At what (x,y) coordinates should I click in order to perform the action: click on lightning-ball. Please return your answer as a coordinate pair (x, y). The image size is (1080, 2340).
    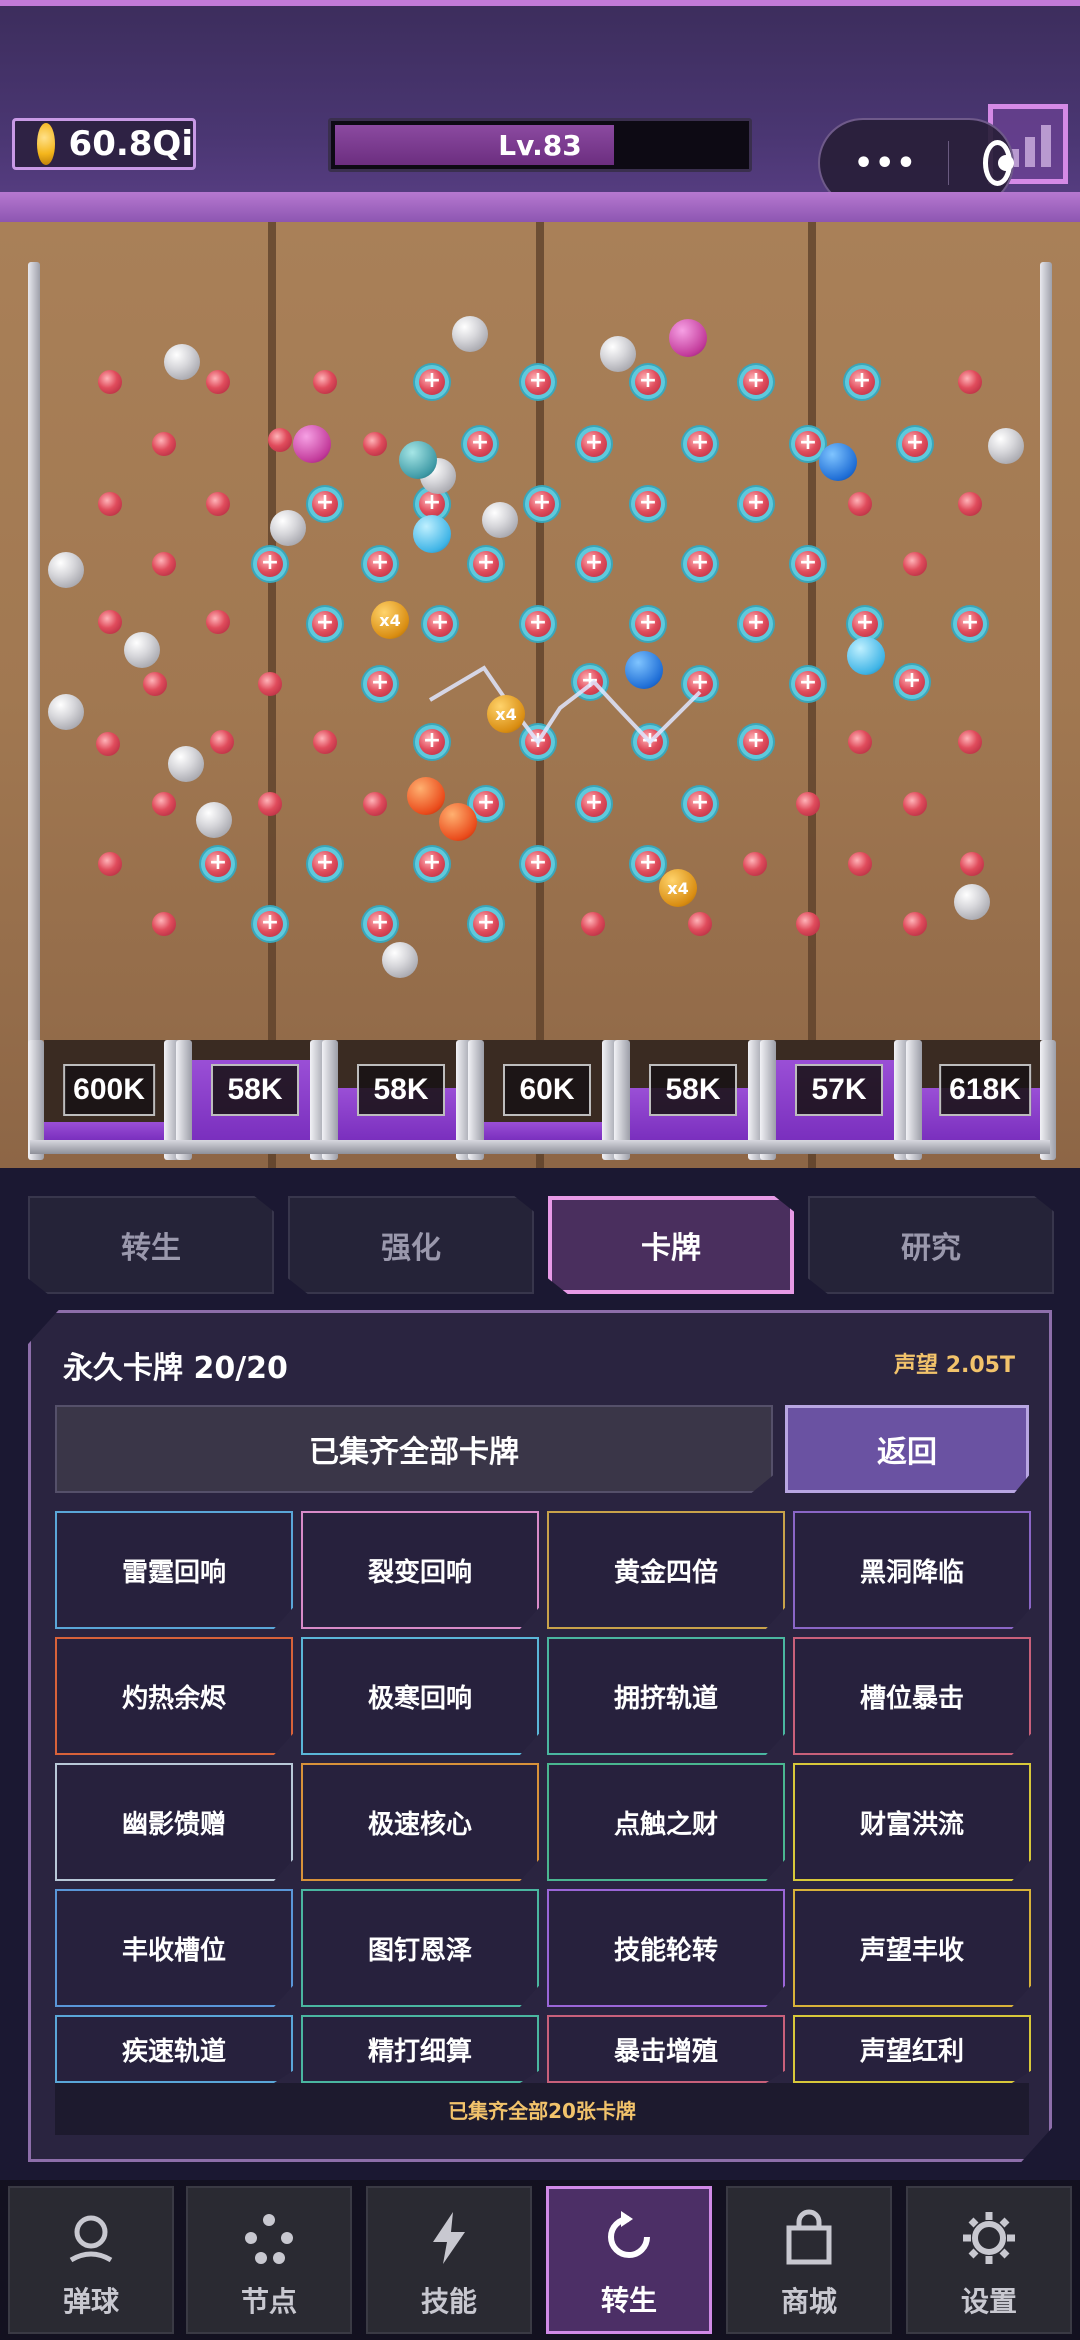
    Looking at the image, I should click on (838, 462).